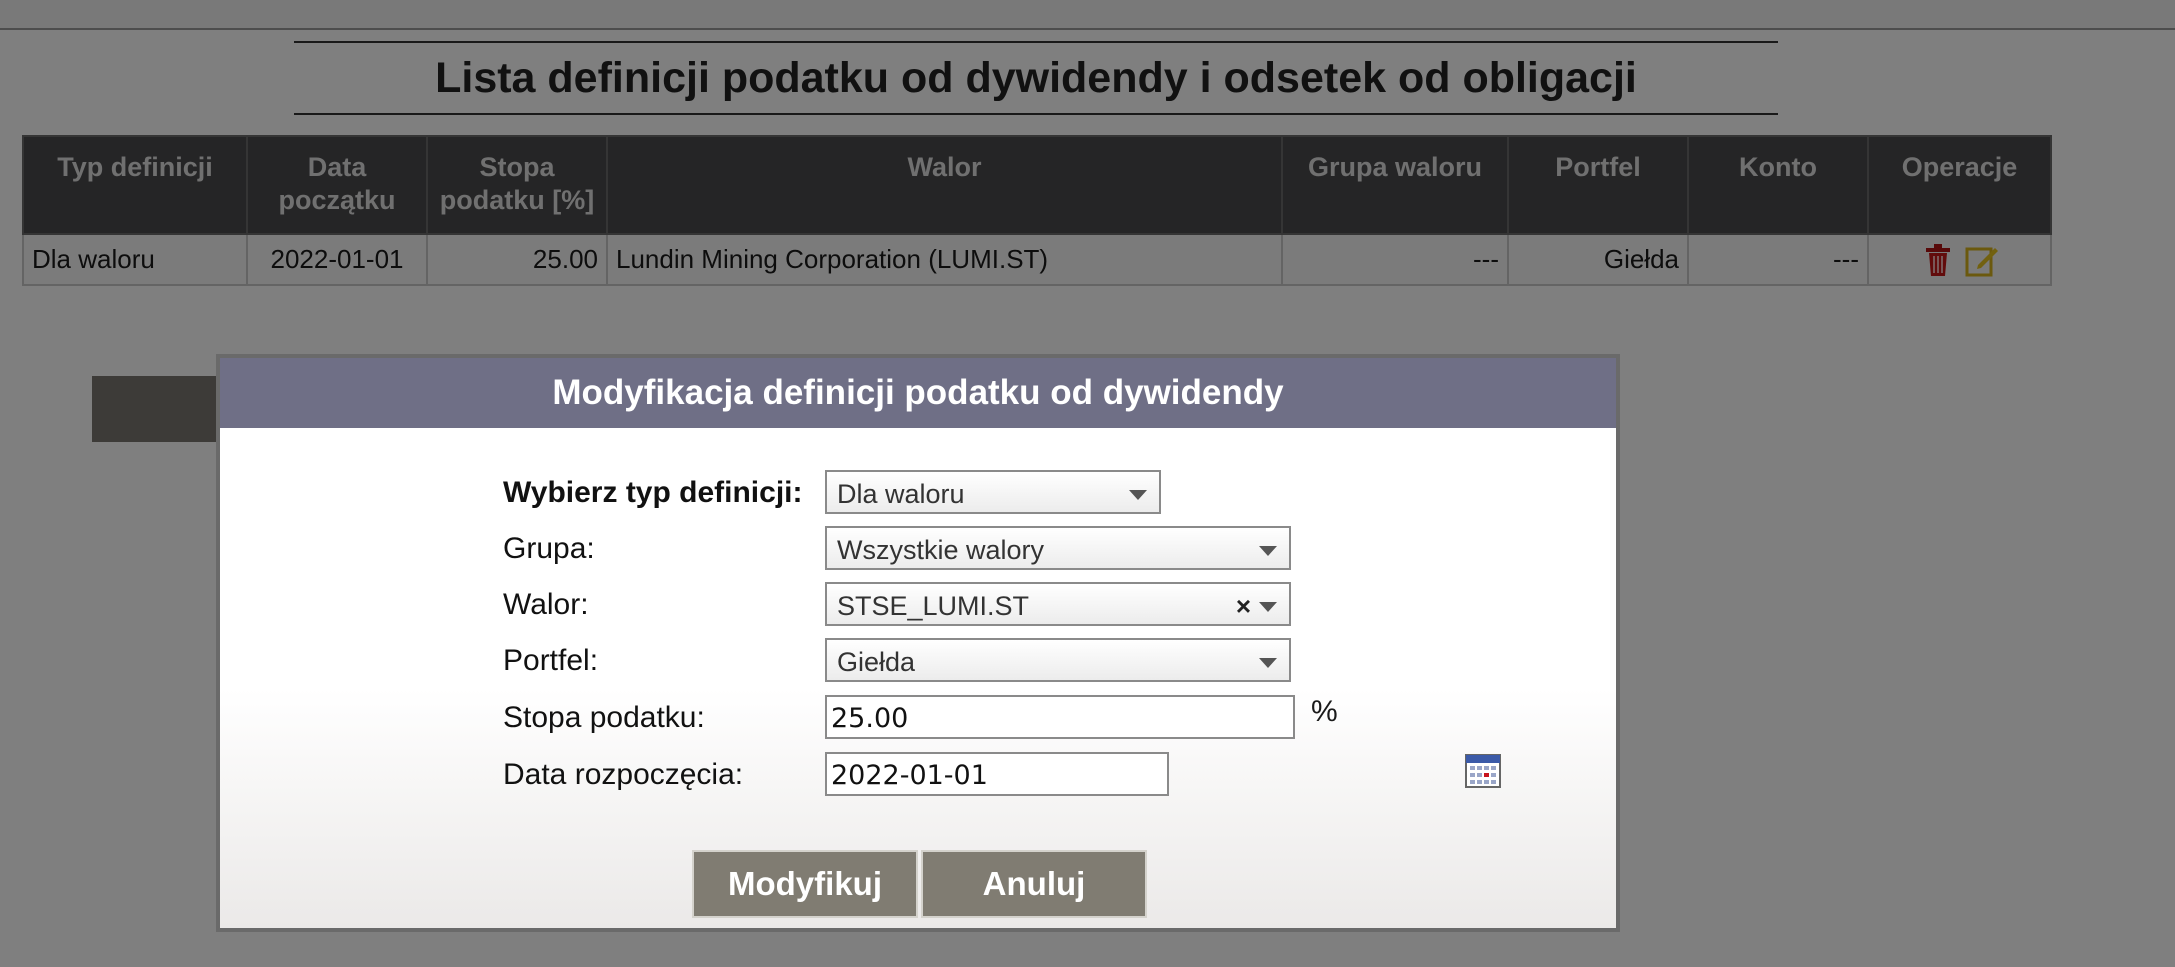  What do you see at coordinates (1058, 548) in the screenshot?
I see `grupa-select: Wszystkie walory` at bounding box center [1058, 548].